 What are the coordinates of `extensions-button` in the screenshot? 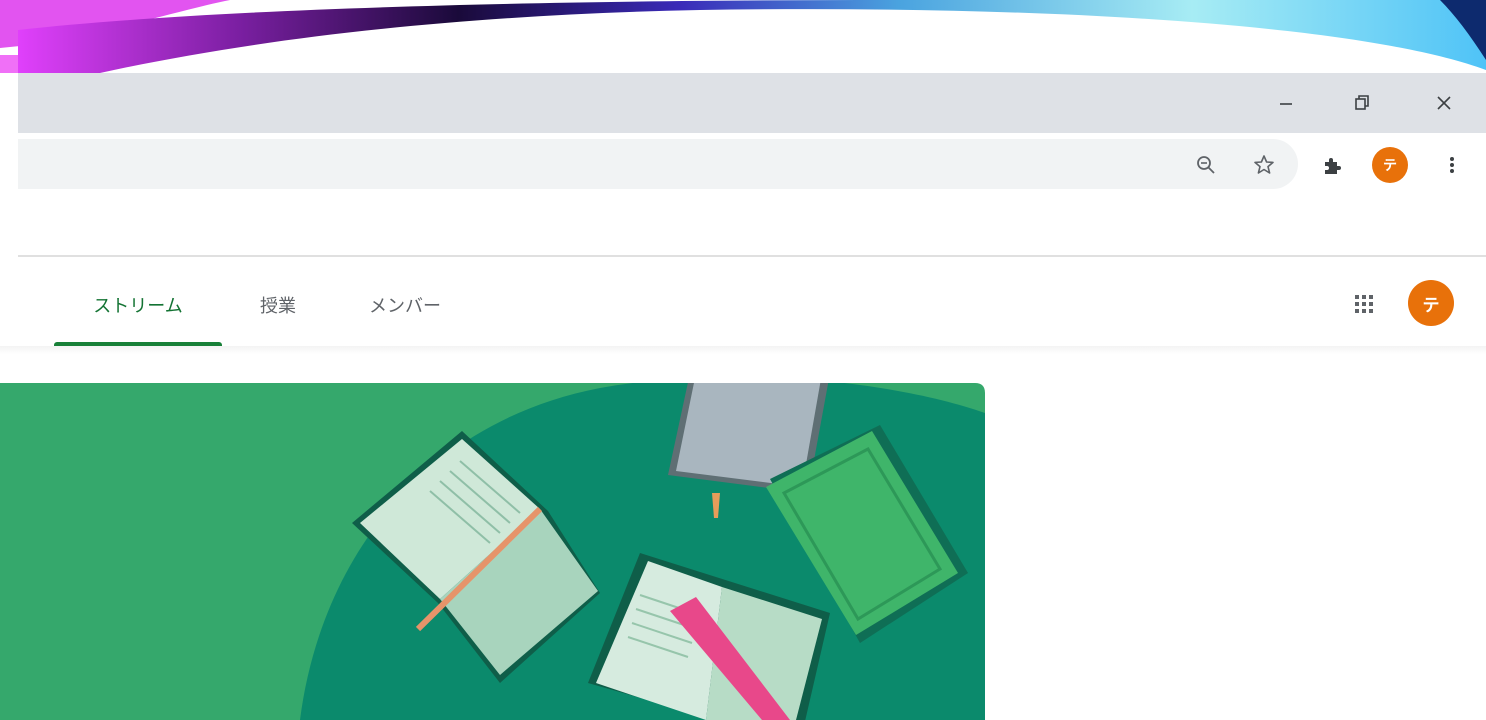 It's located at (1332, 165).